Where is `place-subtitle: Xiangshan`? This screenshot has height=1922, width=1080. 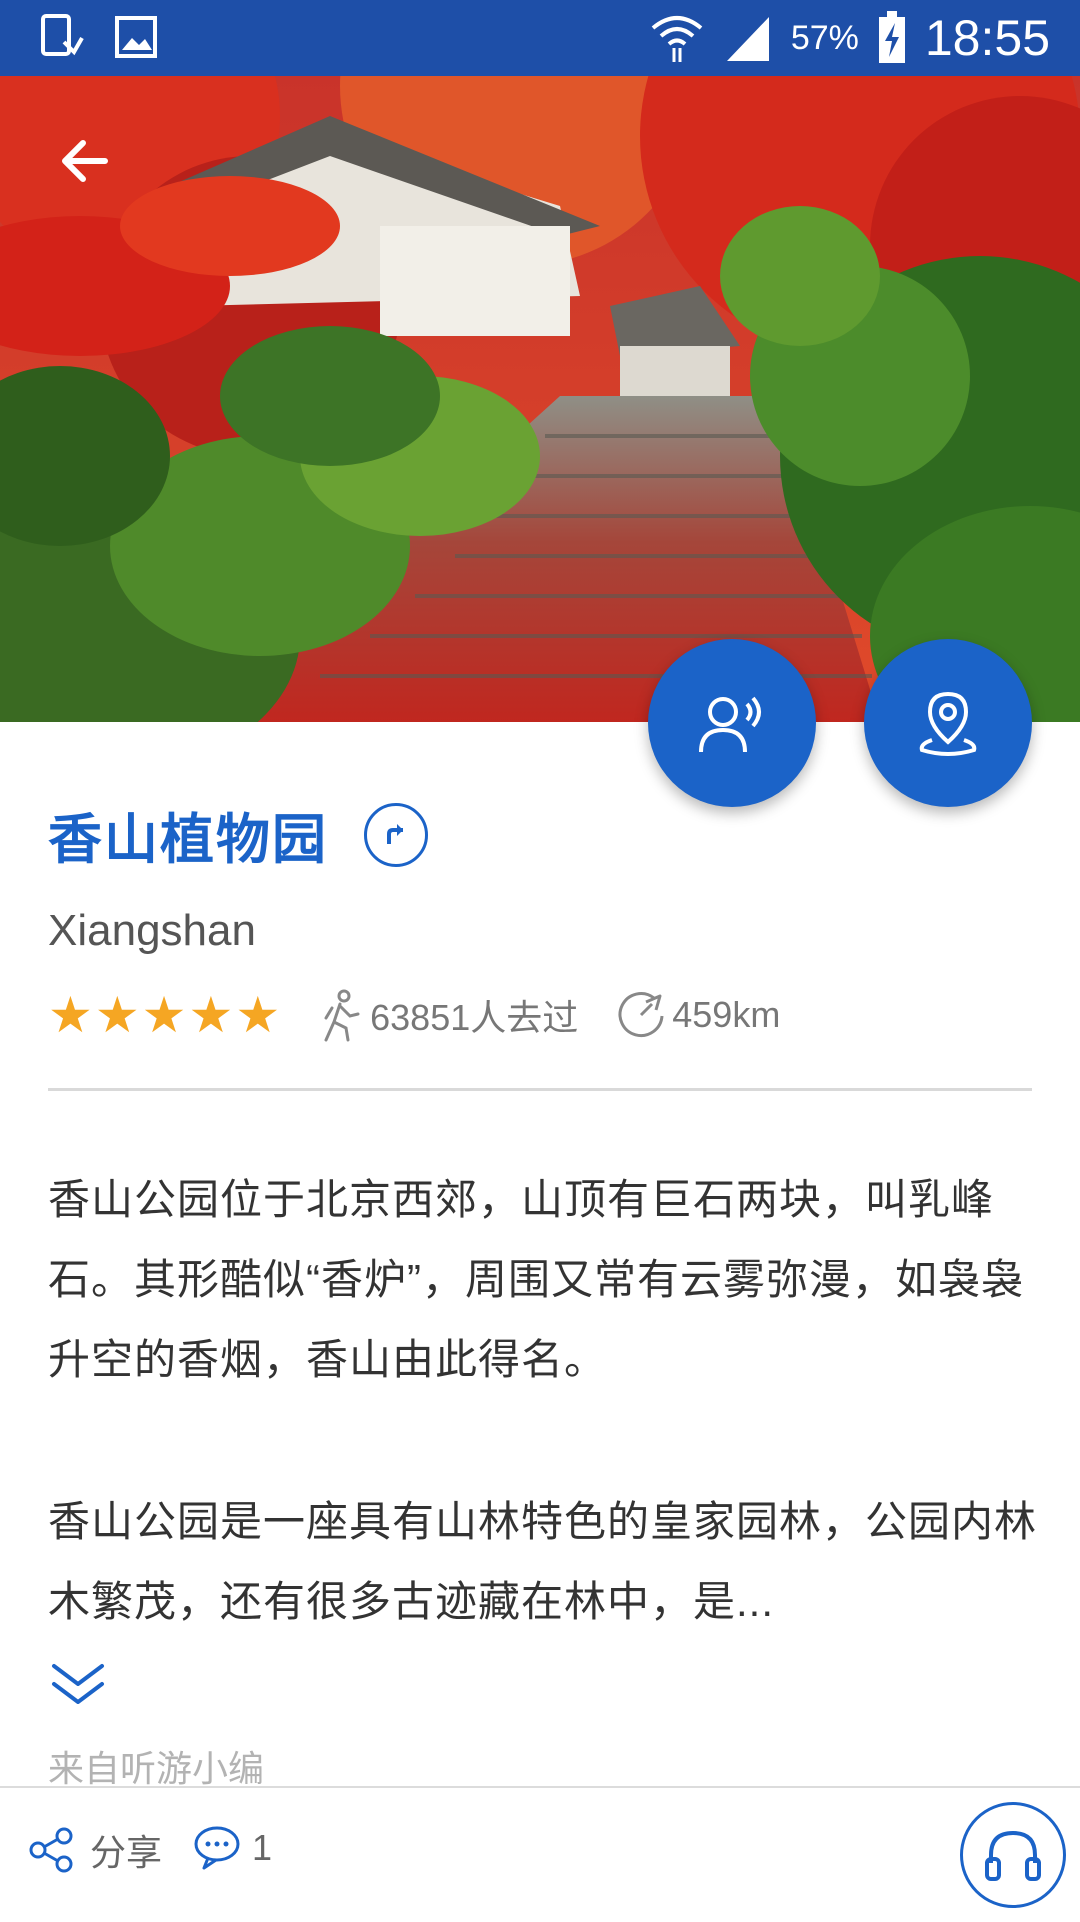 place-subtitle: Xiangshan is located at coordinates (152, 930).